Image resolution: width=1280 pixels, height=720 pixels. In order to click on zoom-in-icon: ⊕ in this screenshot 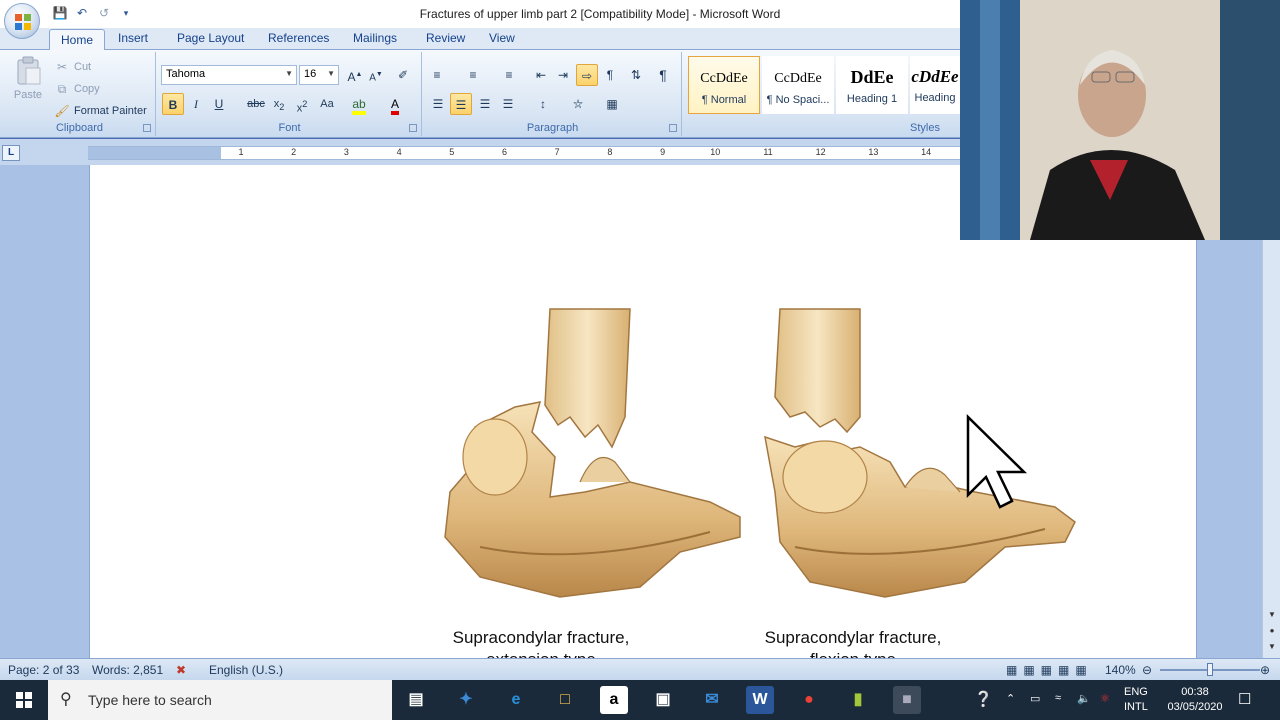, I will do `click(1265, 670)`.